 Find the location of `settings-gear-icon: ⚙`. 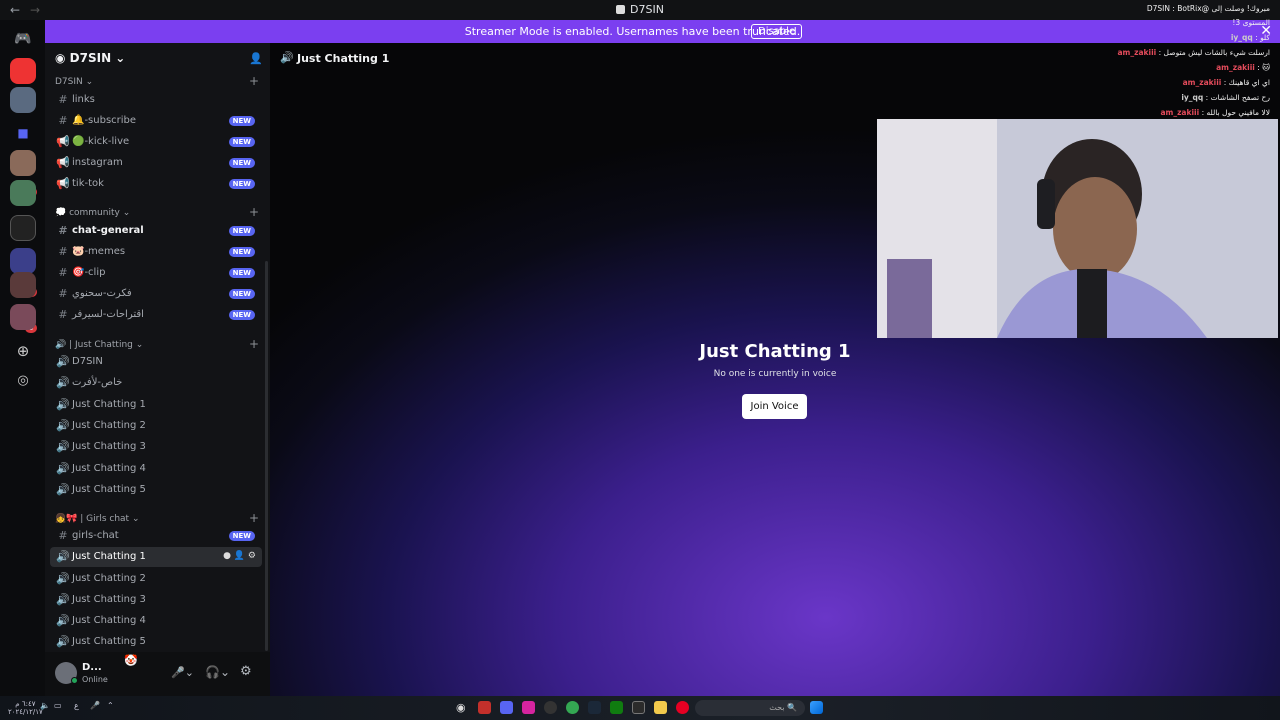

settings-gear-icon: ⚙ is located at coordinates (246, 671).